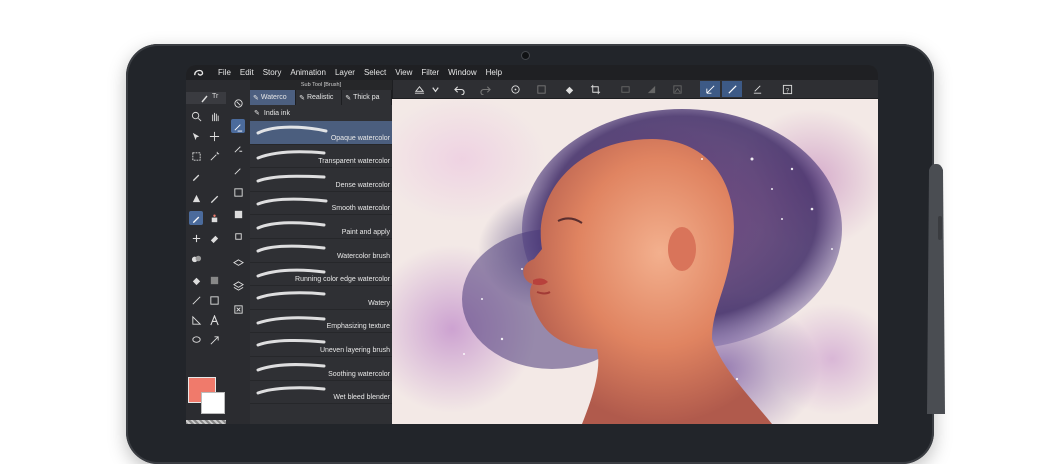 This screenshot has height=464, width=1060. What do you see at coordinates (238, 309) in the screenshot?
I see `close-panel-icon` at bounding box center [238, 309].